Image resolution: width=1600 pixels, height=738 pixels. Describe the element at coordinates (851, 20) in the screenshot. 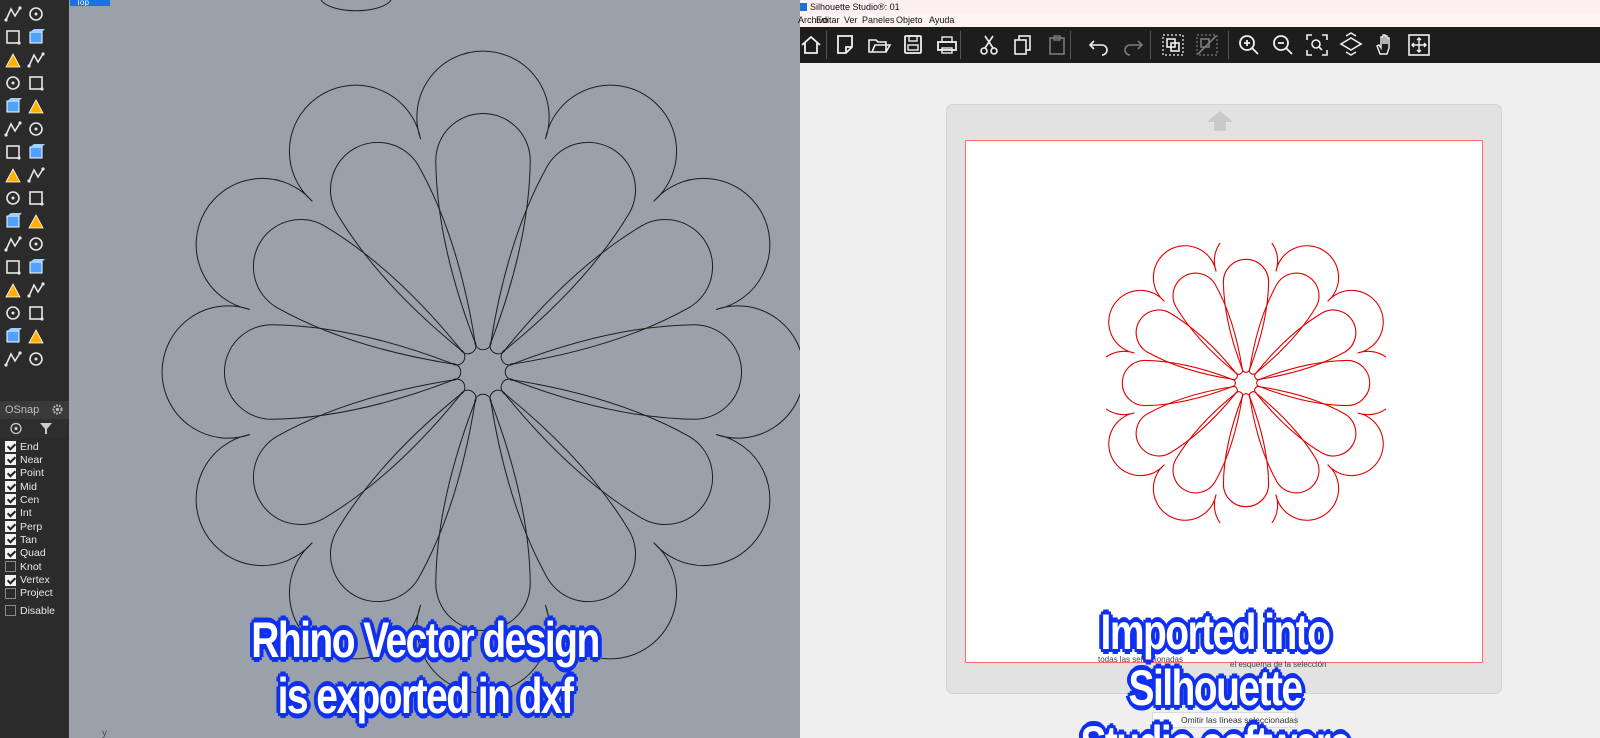

I see `menu-ver: Ver` at that location.